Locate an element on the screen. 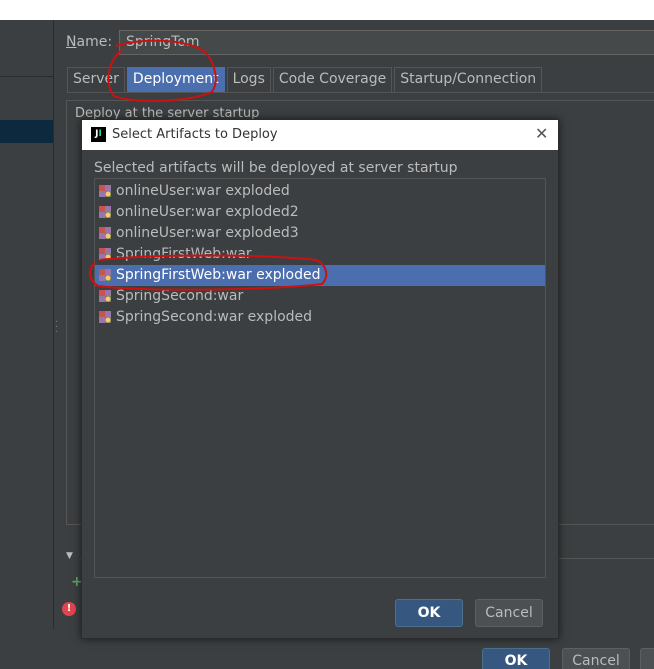  dialog-cancel-button: Cancel is located at coordinates (509, 613).